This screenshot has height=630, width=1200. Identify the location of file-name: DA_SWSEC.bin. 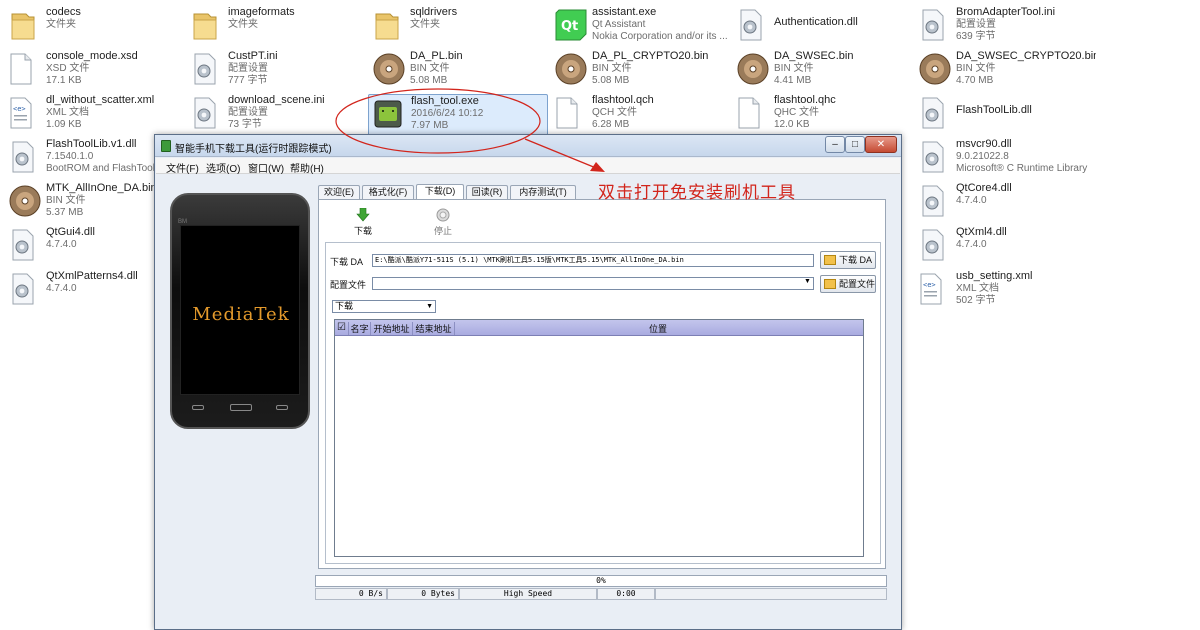
(814, 56).